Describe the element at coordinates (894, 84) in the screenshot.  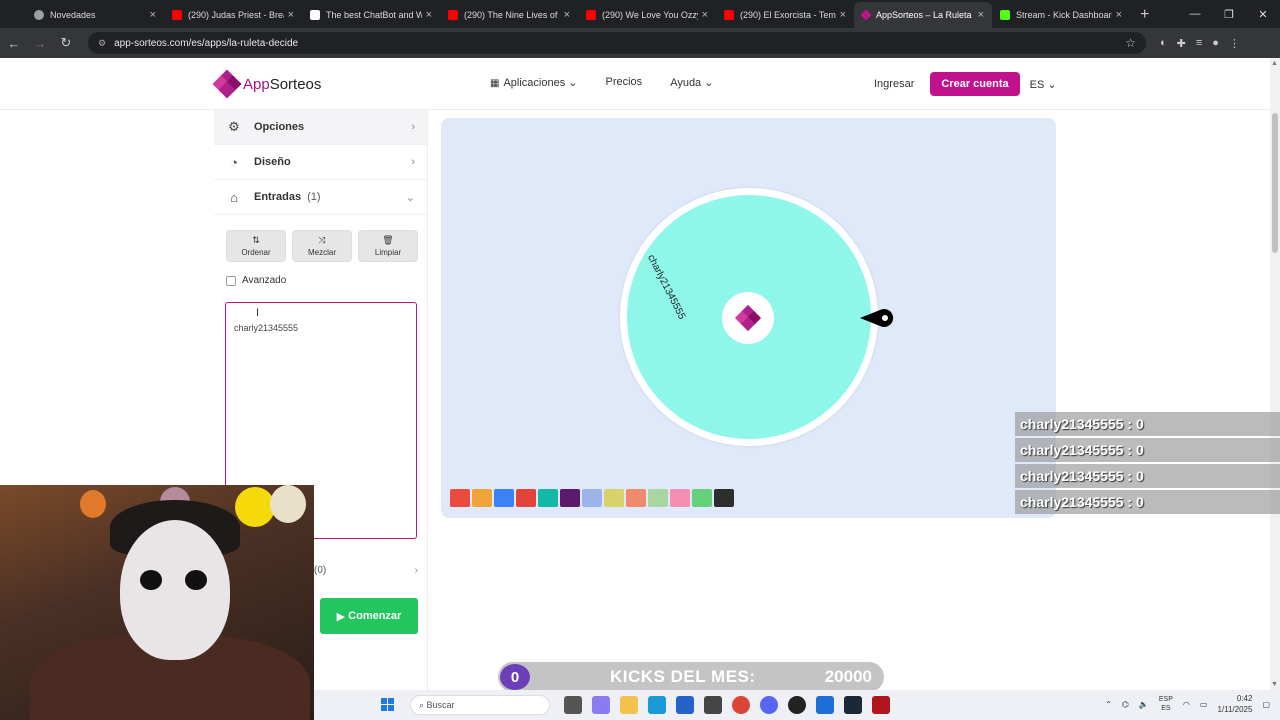
I see `login-link: Ingresar` at that location.